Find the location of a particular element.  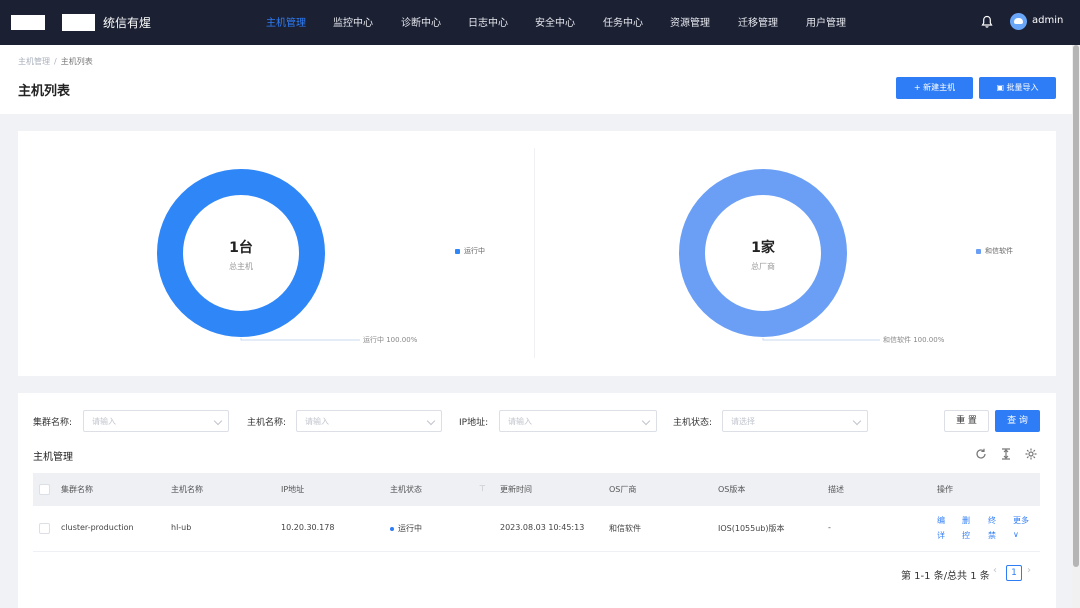

cluster-name-input: 请输入 is located at coordinates (156, 421).